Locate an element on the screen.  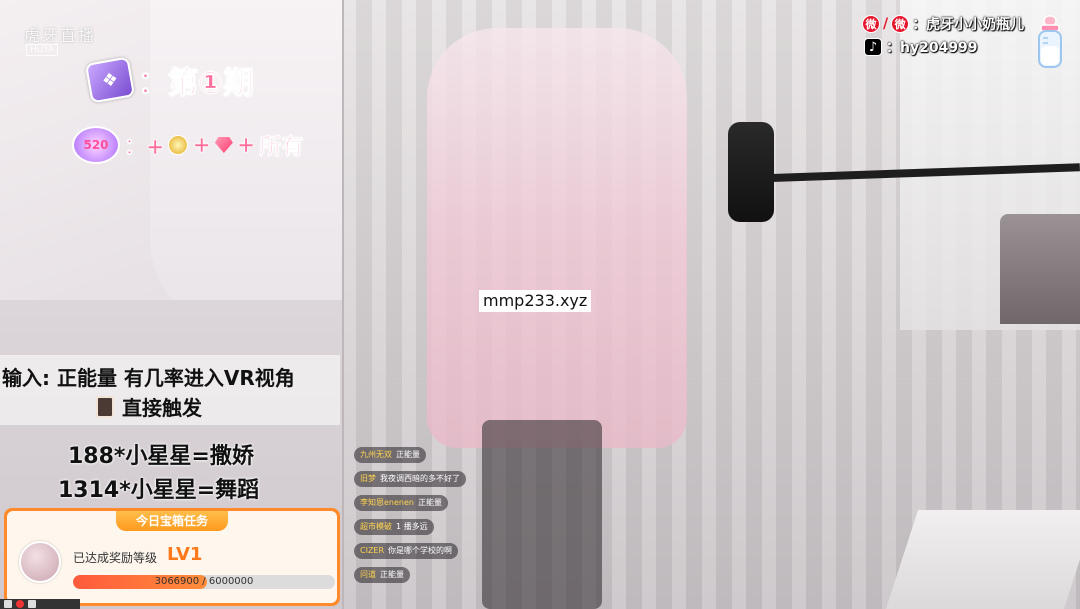
instruction-line-2: 直接触发 is located at coordinates (149, 406).